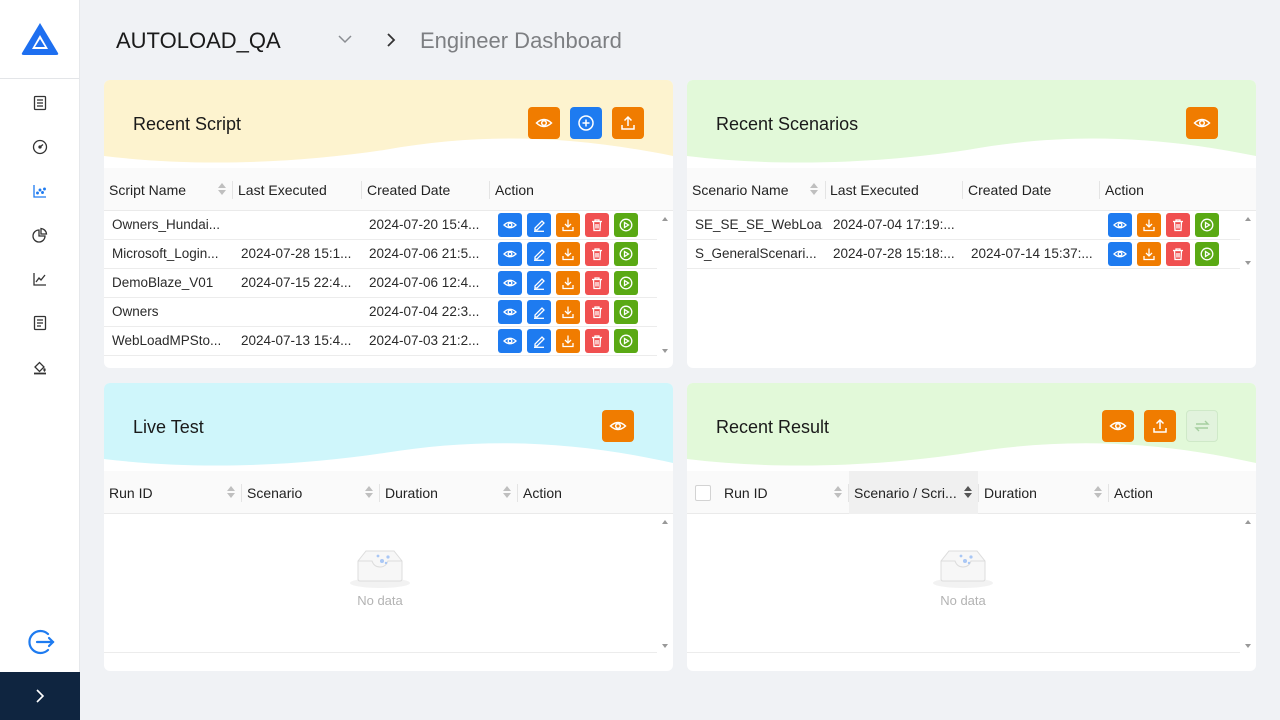 This screenshot has height=720, width=1280. I want to click on sidebar-collapse-toggle, so click(40, 696).